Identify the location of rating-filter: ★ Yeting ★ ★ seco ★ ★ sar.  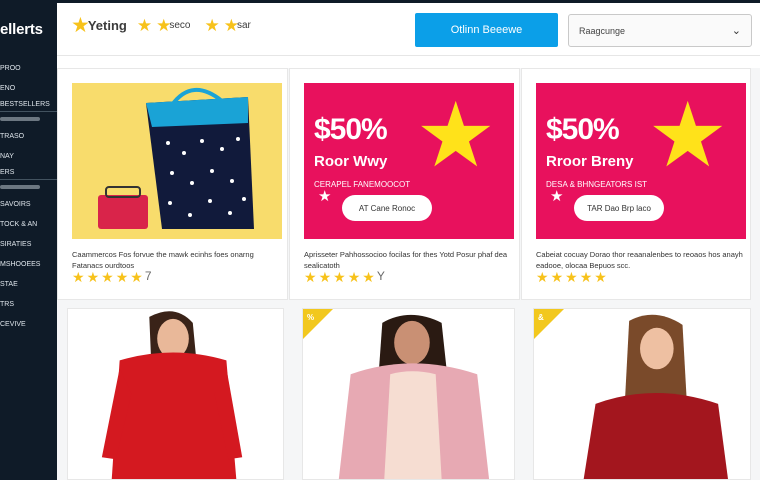
(166, 25).